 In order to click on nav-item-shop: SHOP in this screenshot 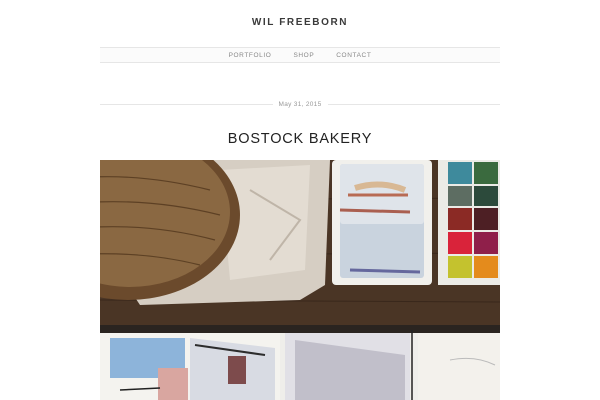, I will do `click(303, 55)`.